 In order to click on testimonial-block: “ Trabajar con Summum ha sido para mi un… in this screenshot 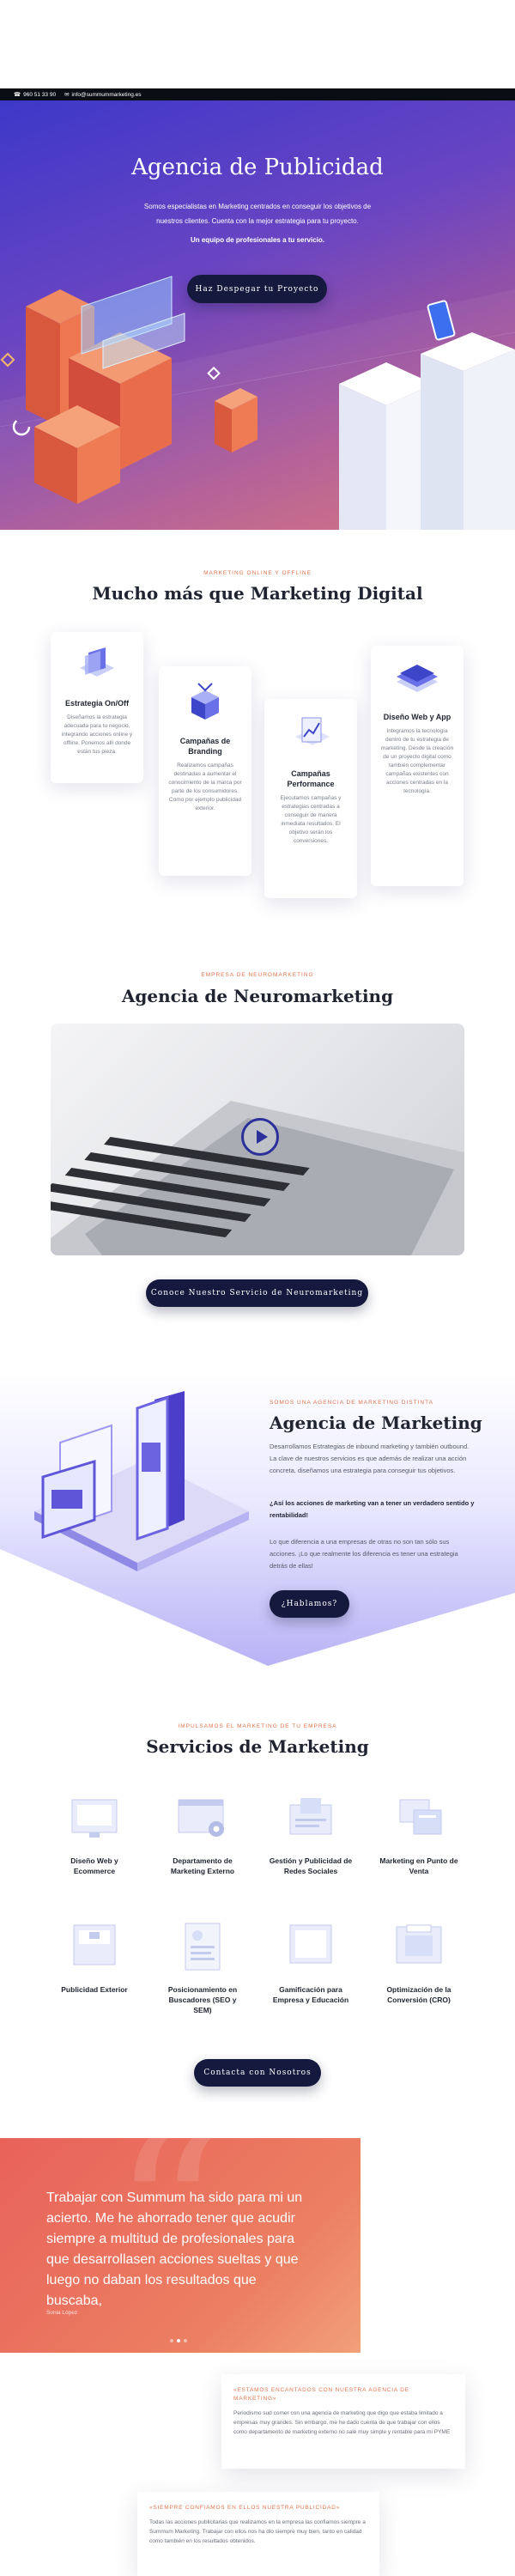, I will do `click(180, 2245)`.